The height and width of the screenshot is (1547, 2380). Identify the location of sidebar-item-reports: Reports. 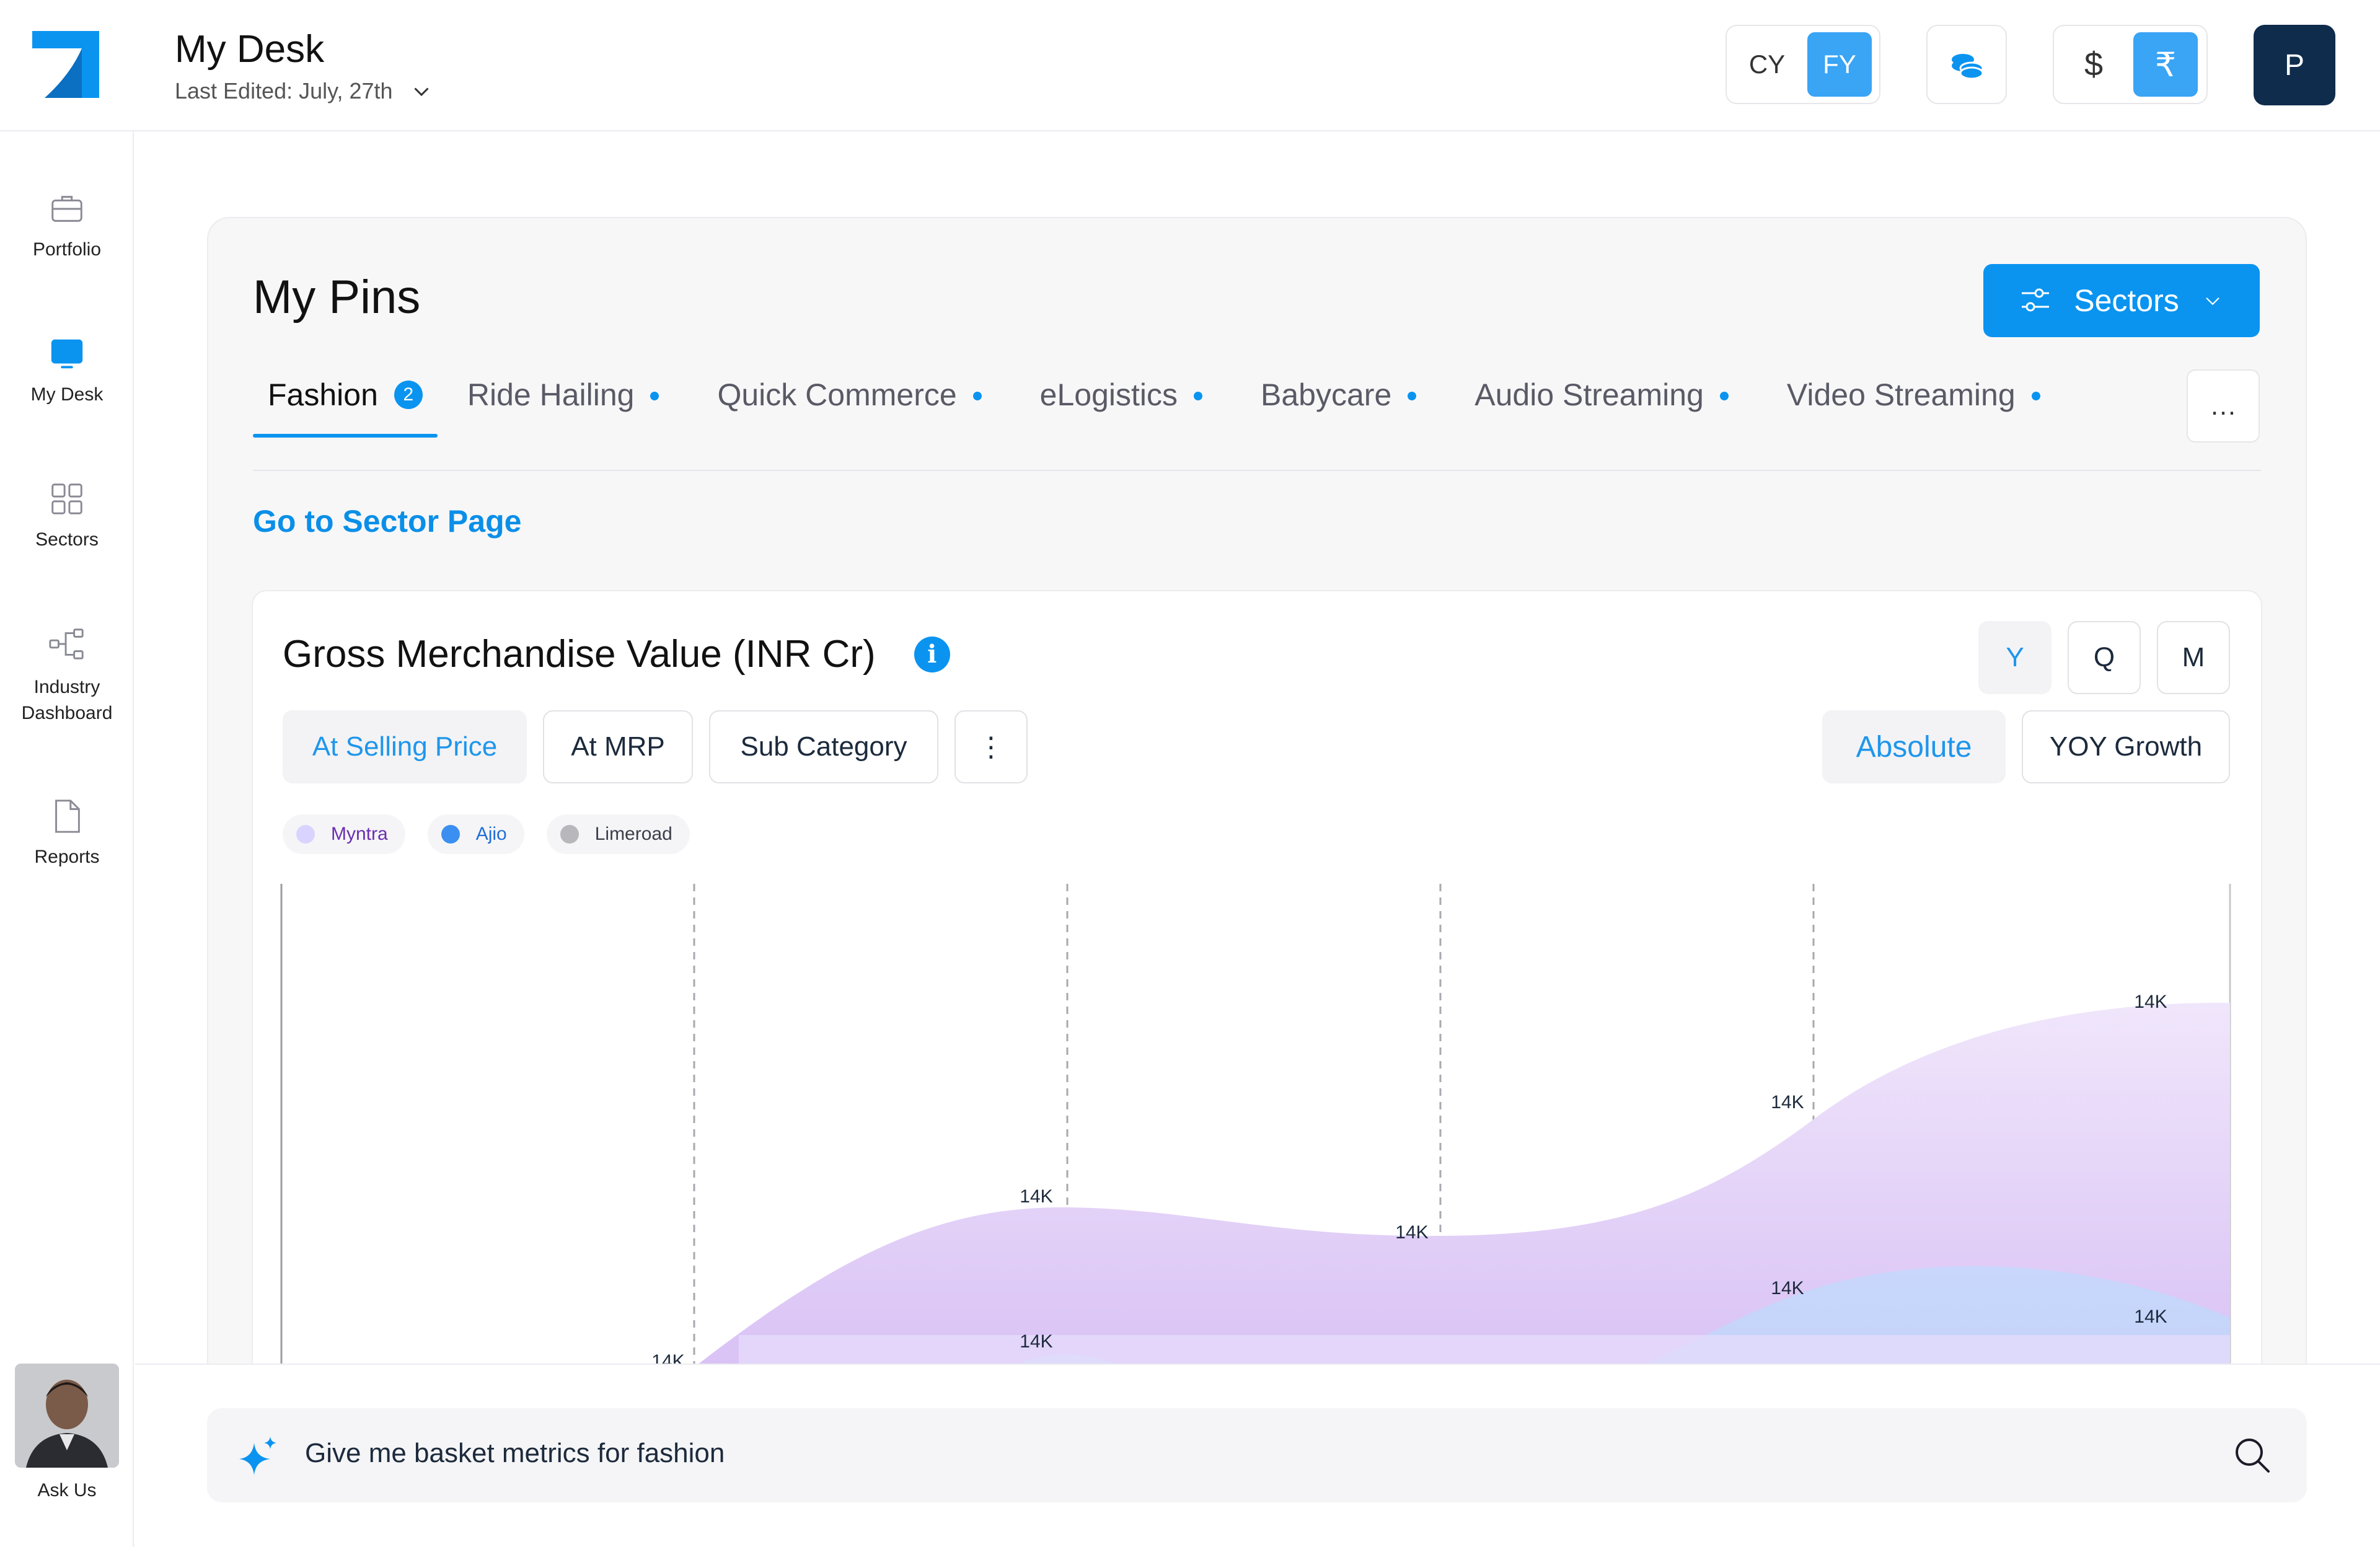
(67, 832).